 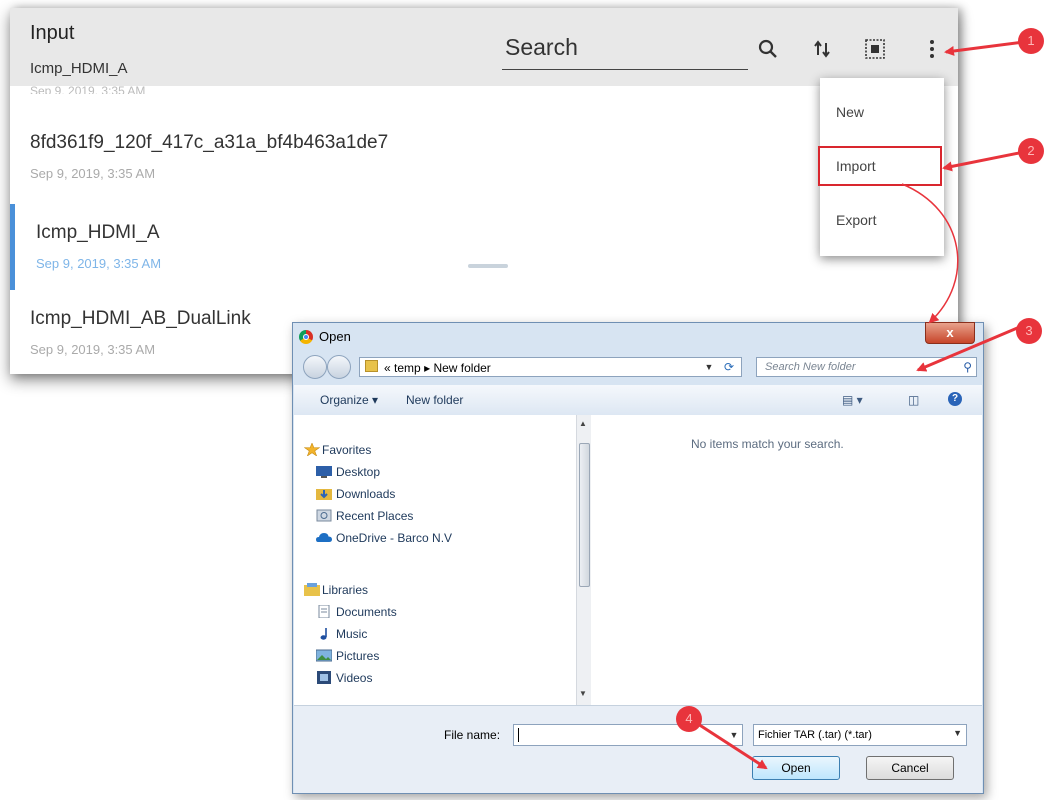 What do you see at coordinates (1029, 331) in the screenshot?
I see `callout-3: 3` at bounding box center [1029, 331].